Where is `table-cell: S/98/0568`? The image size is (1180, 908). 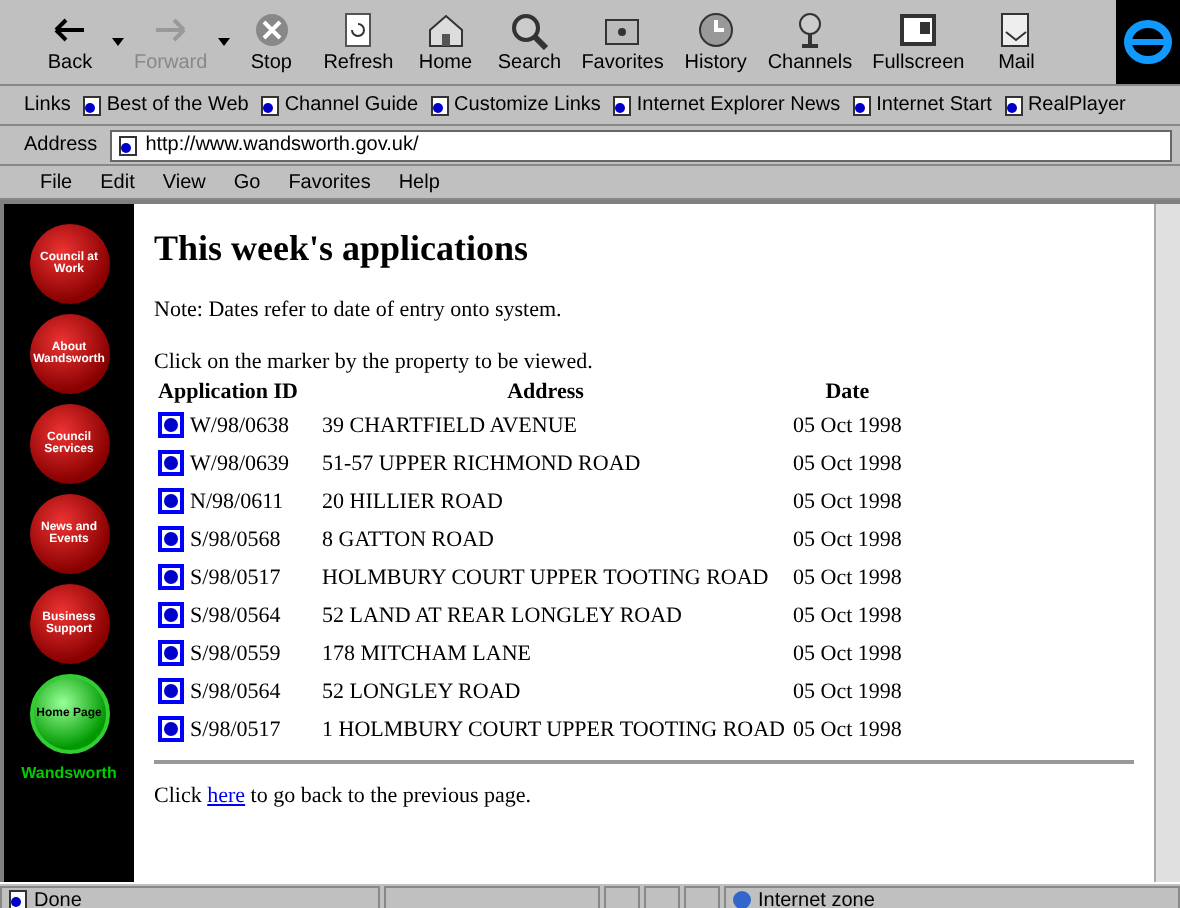
table-cell: S/98/0568 is located at coordinates (235, 539).